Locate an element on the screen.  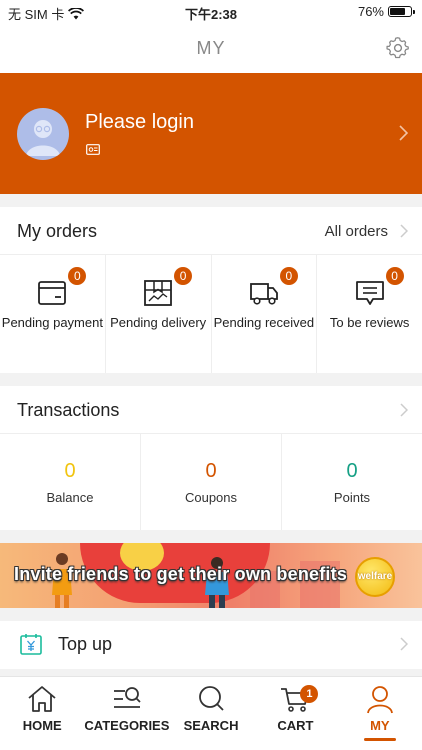
stat-label: Balance is located at coordinates (70, 497).